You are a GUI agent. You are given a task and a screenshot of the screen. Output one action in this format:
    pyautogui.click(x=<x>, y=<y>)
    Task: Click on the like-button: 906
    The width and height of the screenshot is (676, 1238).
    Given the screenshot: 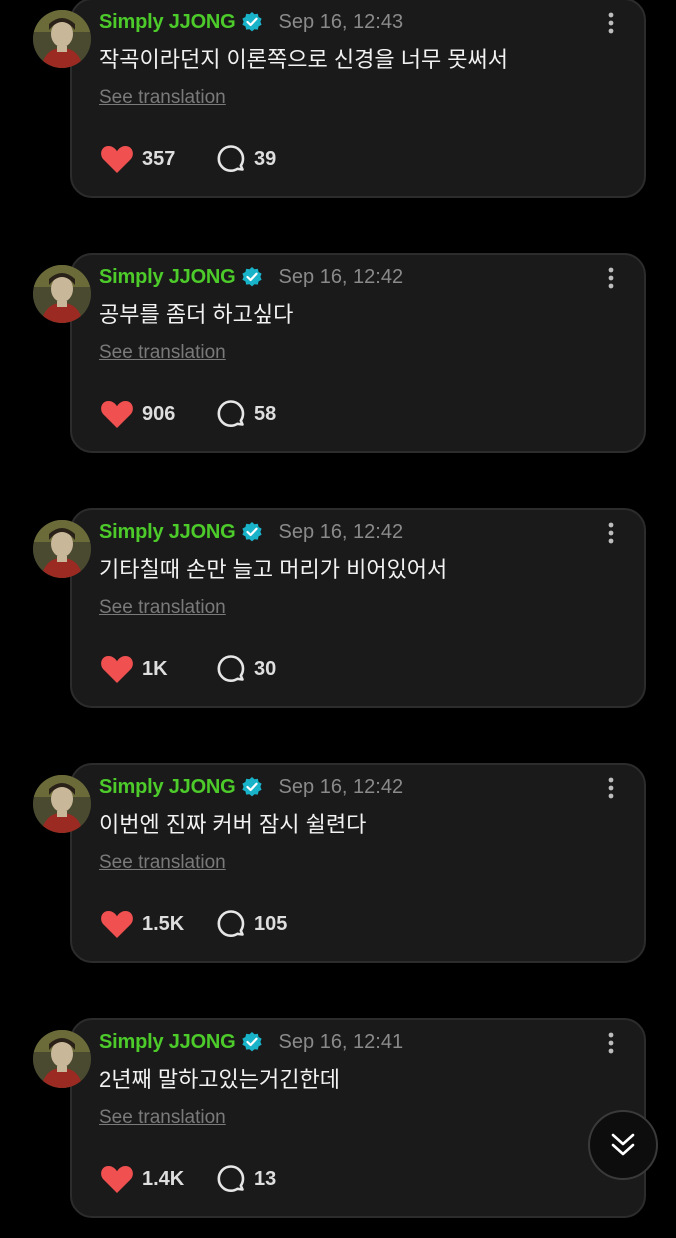 What is the action you would take?
    pyautogui.click(x=158, y=414)
    